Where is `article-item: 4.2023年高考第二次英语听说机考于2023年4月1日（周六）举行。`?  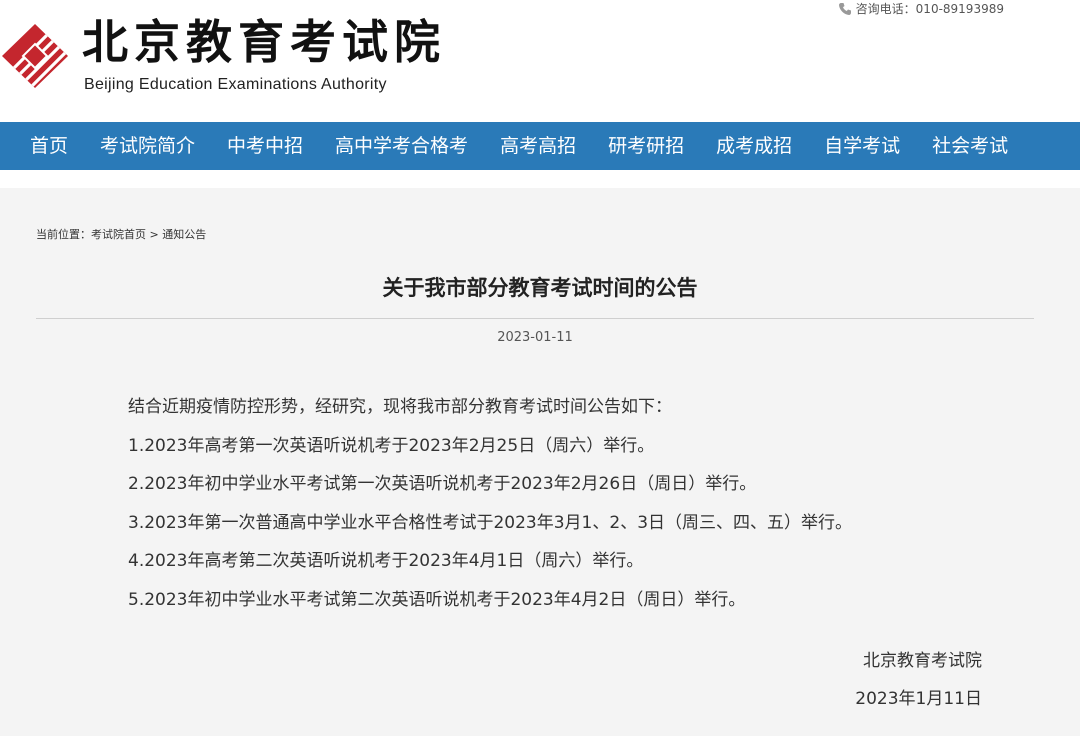 article-item: 4.2023年高考第二次英语听说机考于2023年4月1日（周六）举行。 is located at coordinates (386, 561).